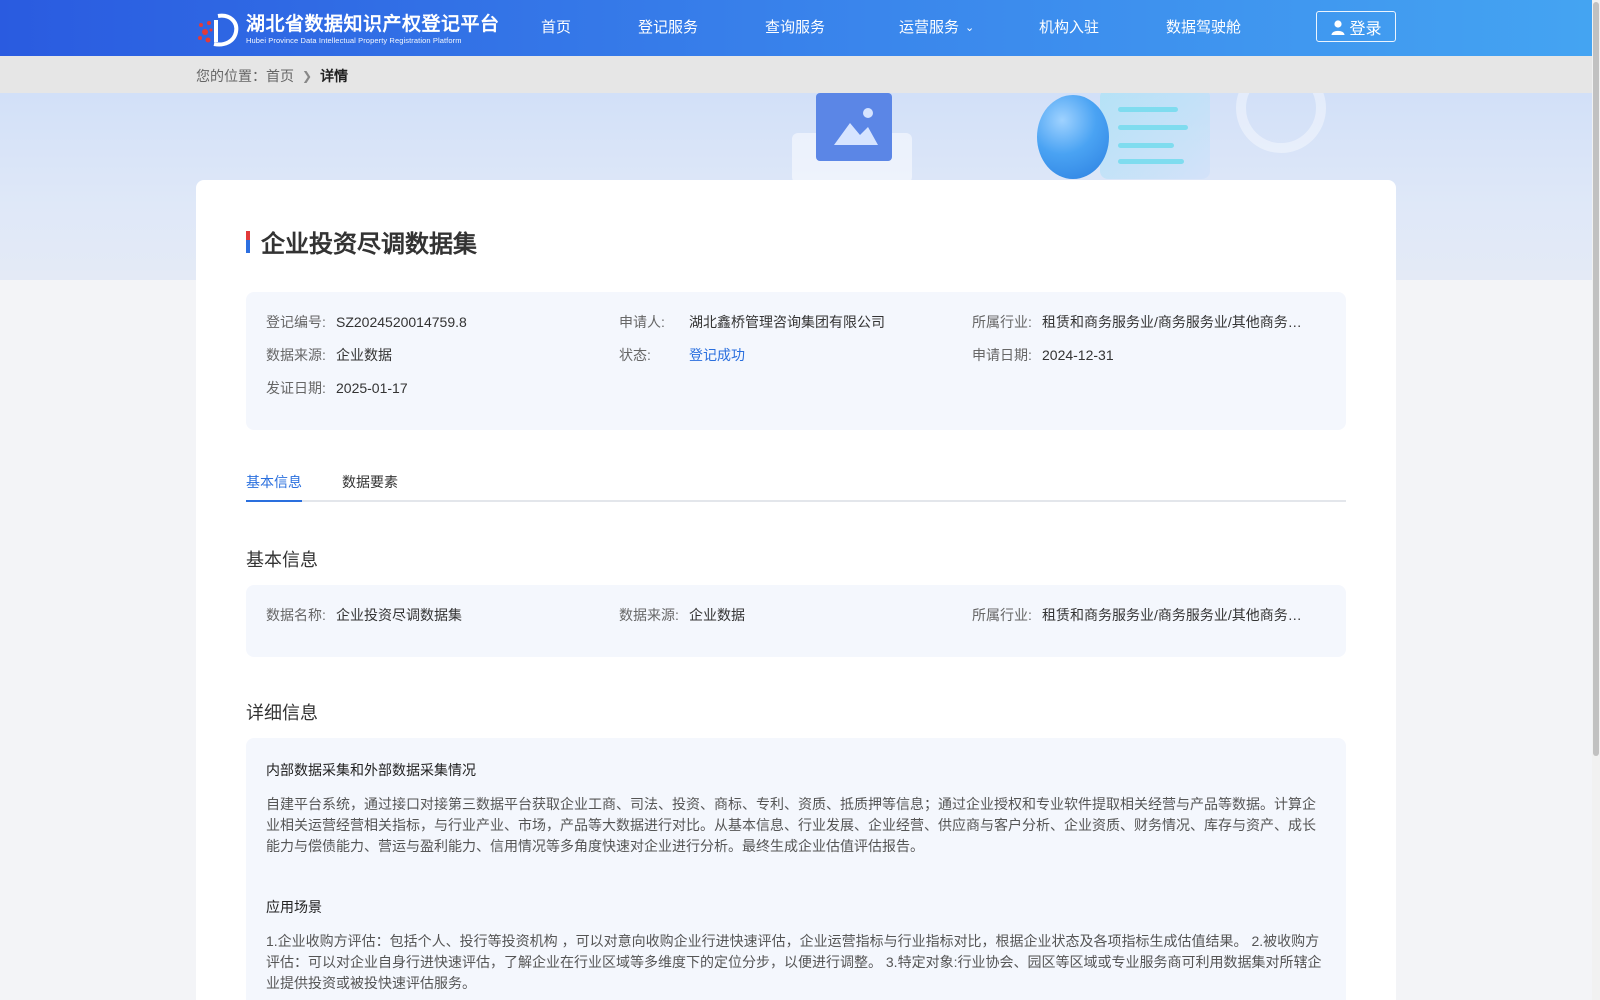 The width and height of the screenshot is (1600, 1000). I want to click on data-source-value: 企业数据, so click(364, 355).